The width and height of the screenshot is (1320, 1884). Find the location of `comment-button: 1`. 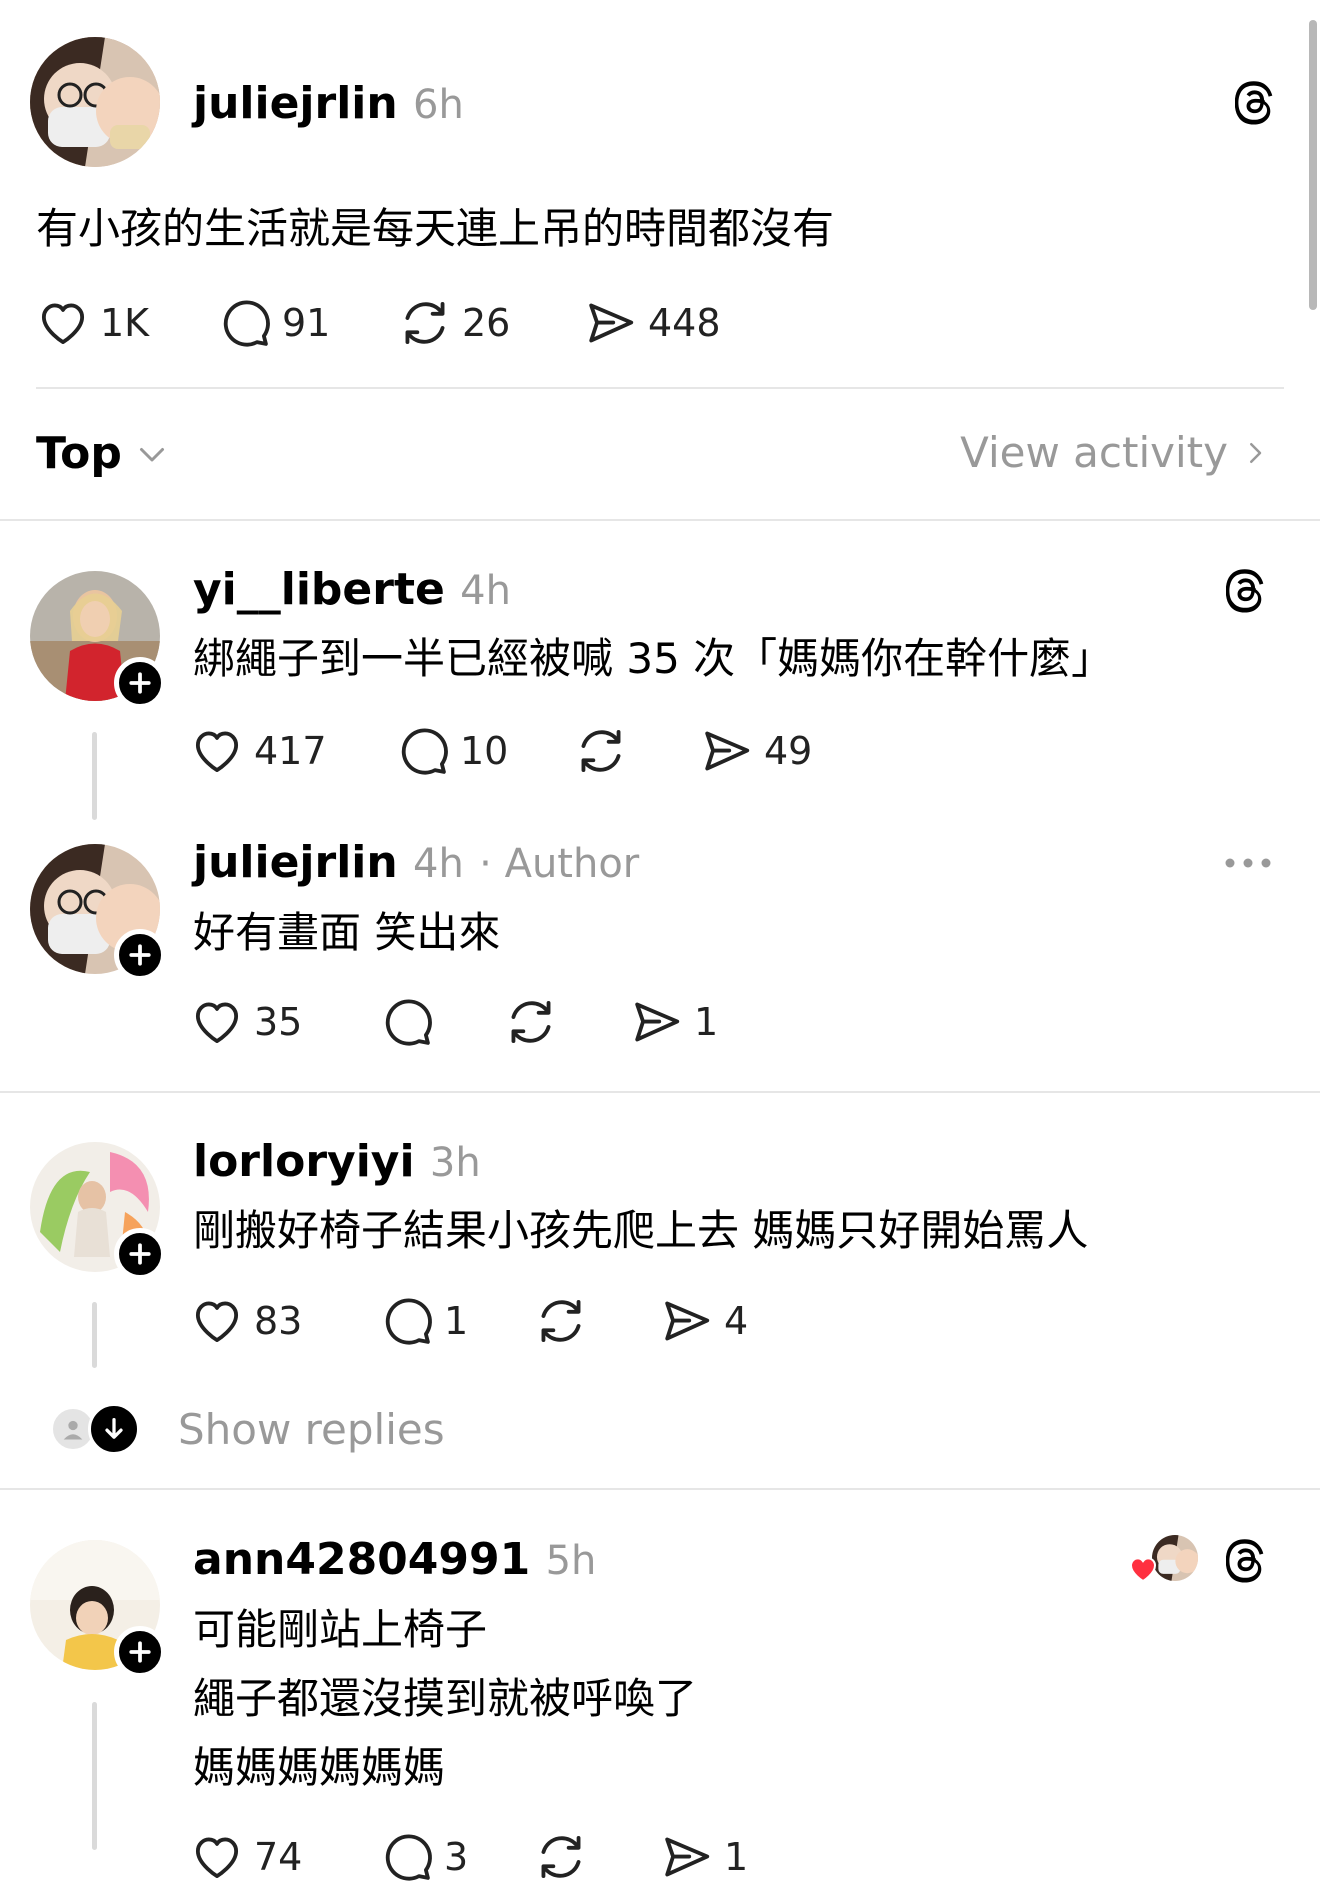

comment-button: 1 is located at coordinates (424, 1321).